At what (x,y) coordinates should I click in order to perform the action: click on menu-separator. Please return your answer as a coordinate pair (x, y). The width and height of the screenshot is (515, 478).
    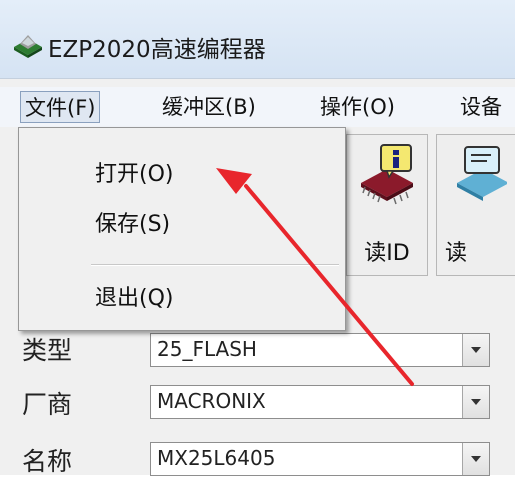
    Looking at the image, I should click on (215, 265).